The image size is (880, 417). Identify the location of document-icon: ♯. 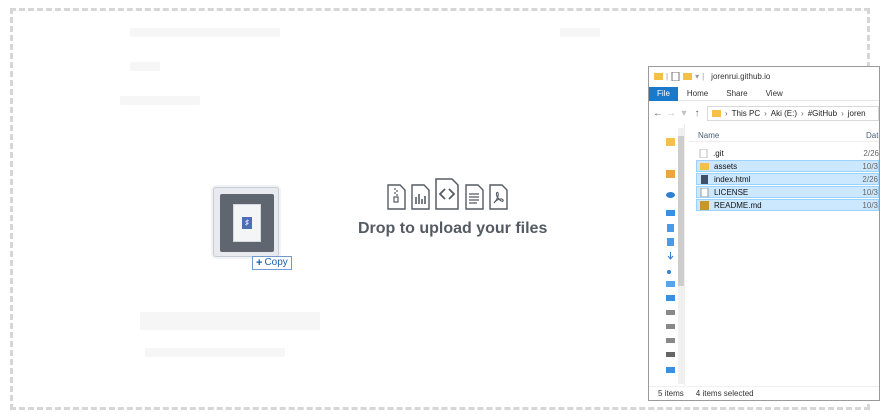
(247, 223).